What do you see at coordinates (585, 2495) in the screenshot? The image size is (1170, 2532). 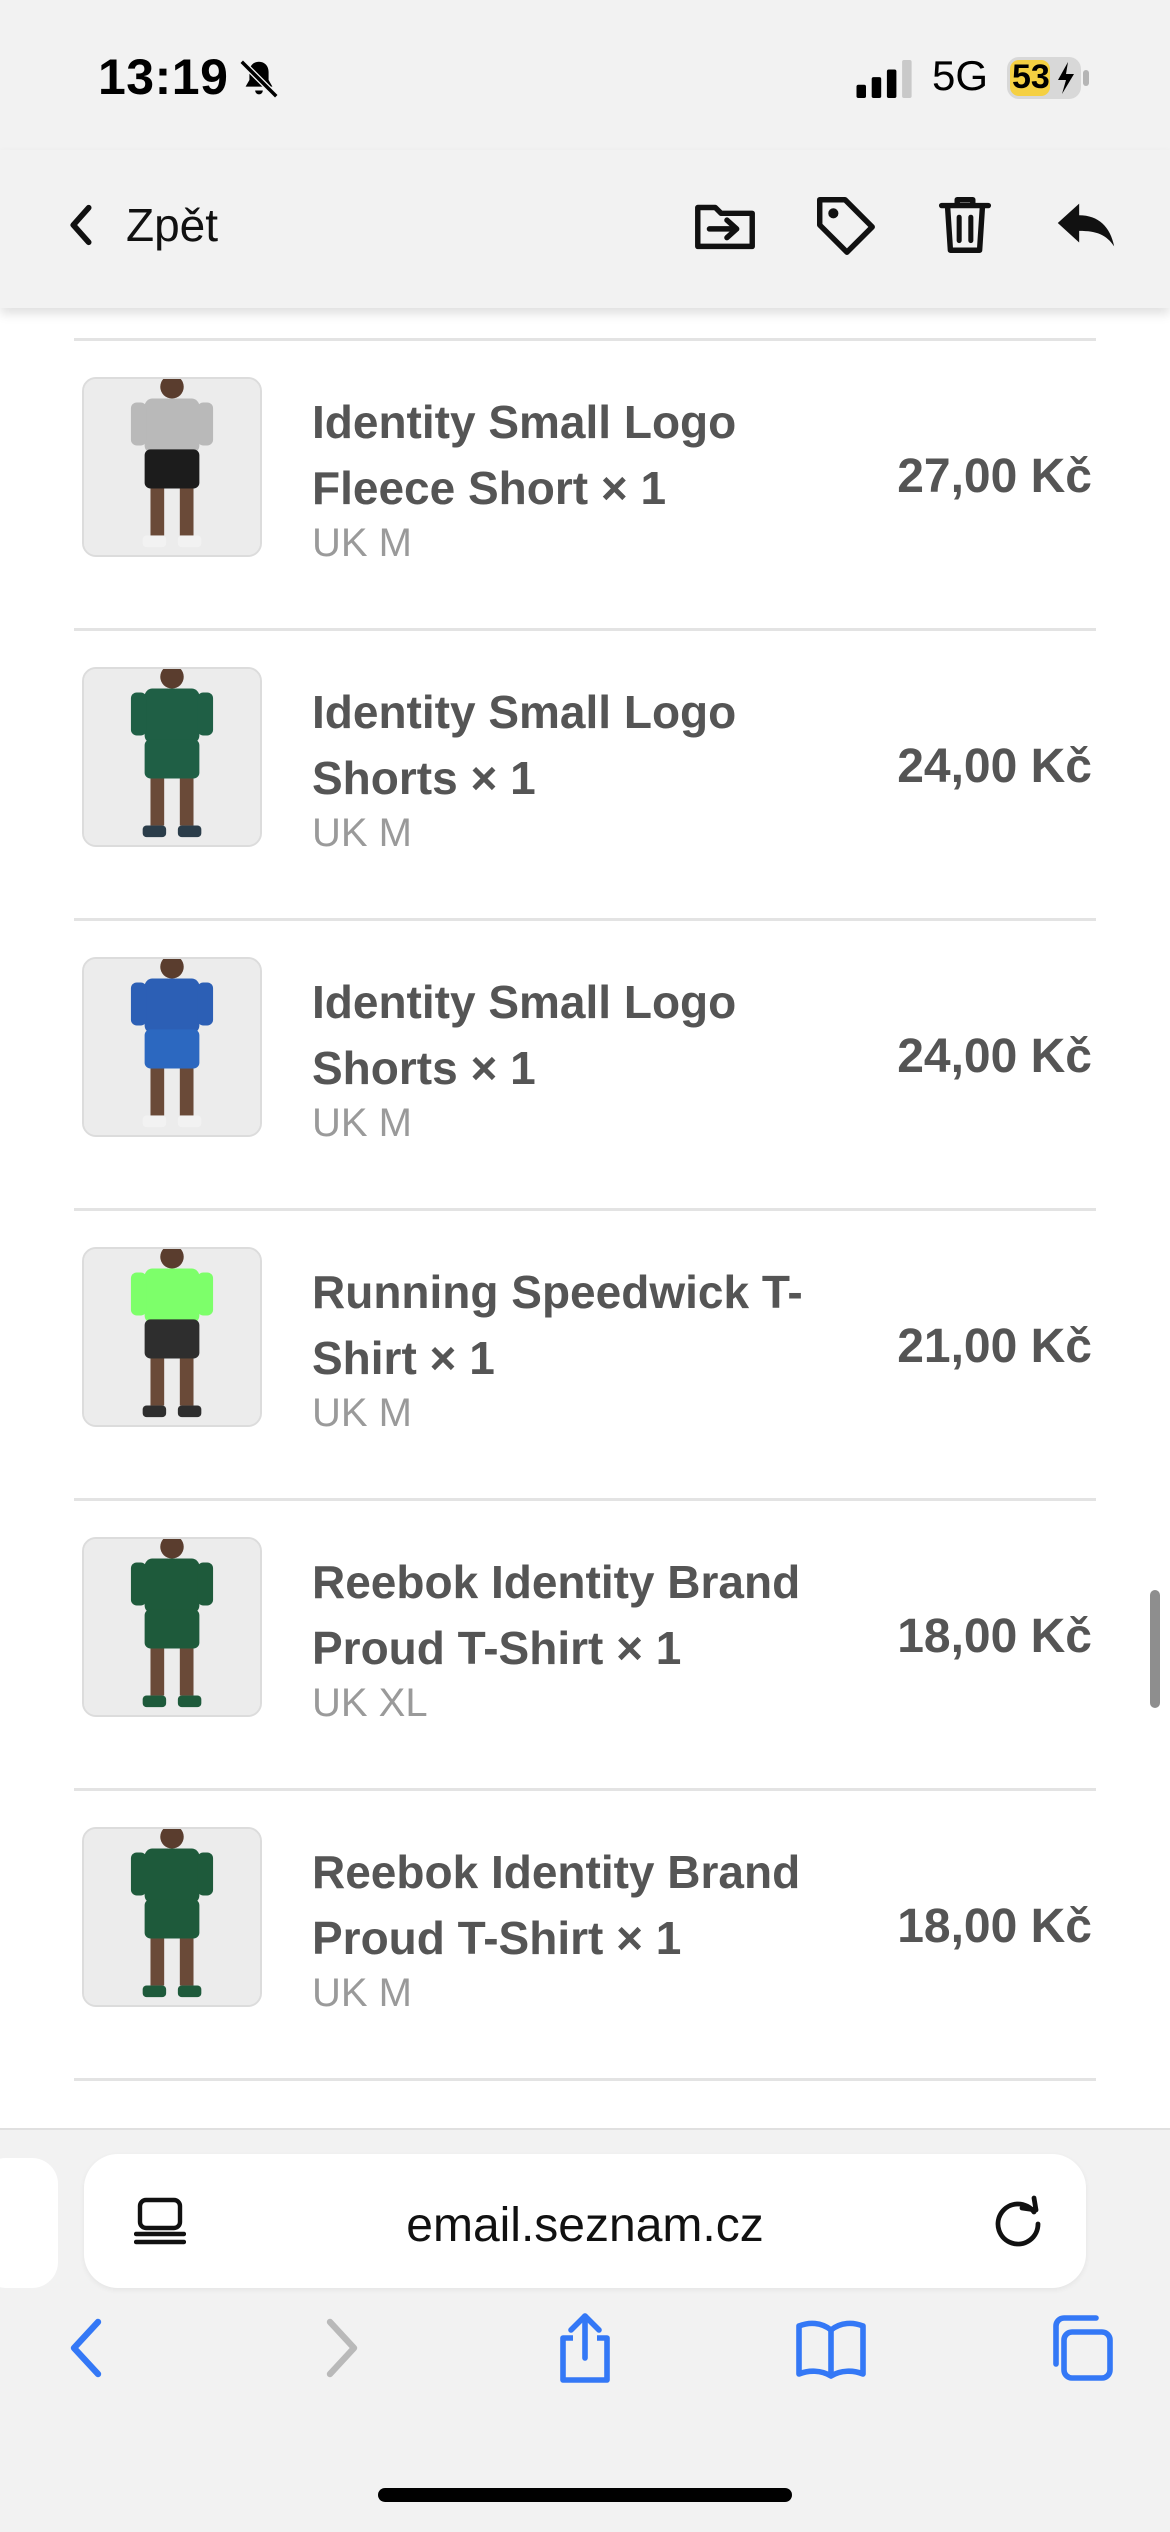 I see `home-indicator` at bounding box center [585, 2495].